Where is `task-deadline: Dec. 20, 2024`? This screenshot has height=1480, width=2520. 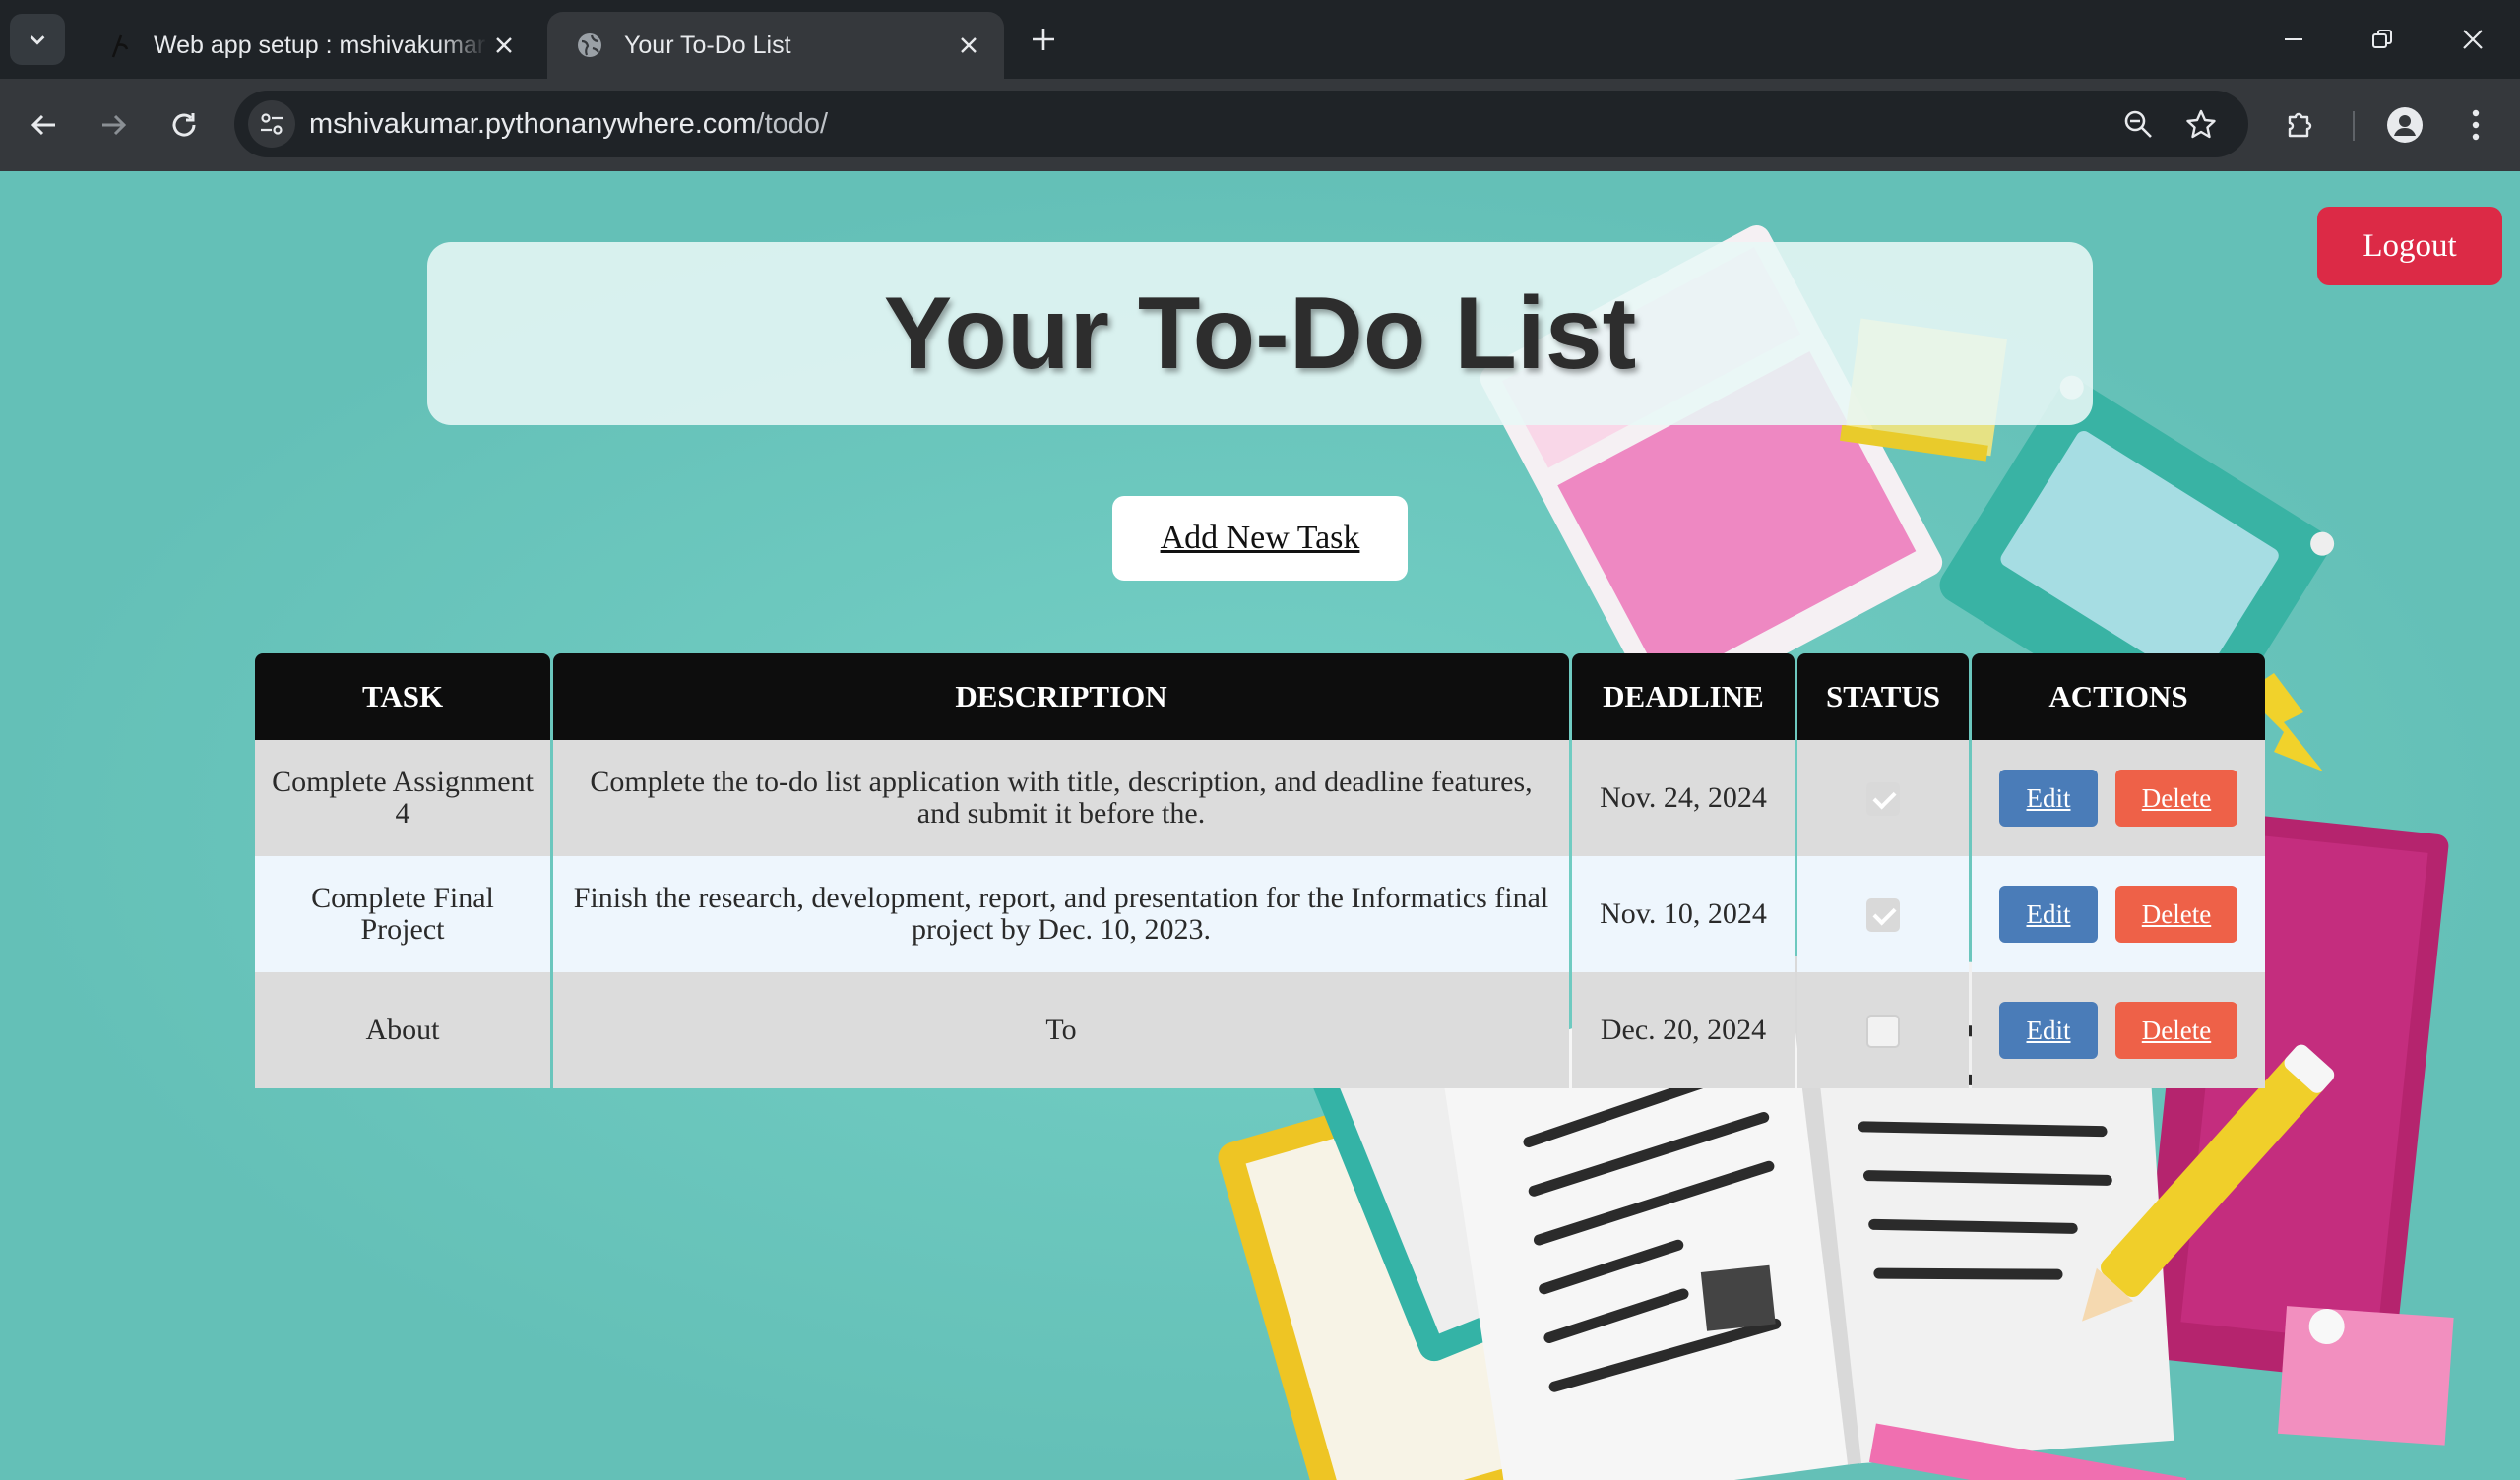
task-deadline: Dec. 20, 2024 is located at coordinates (1683, 1030).